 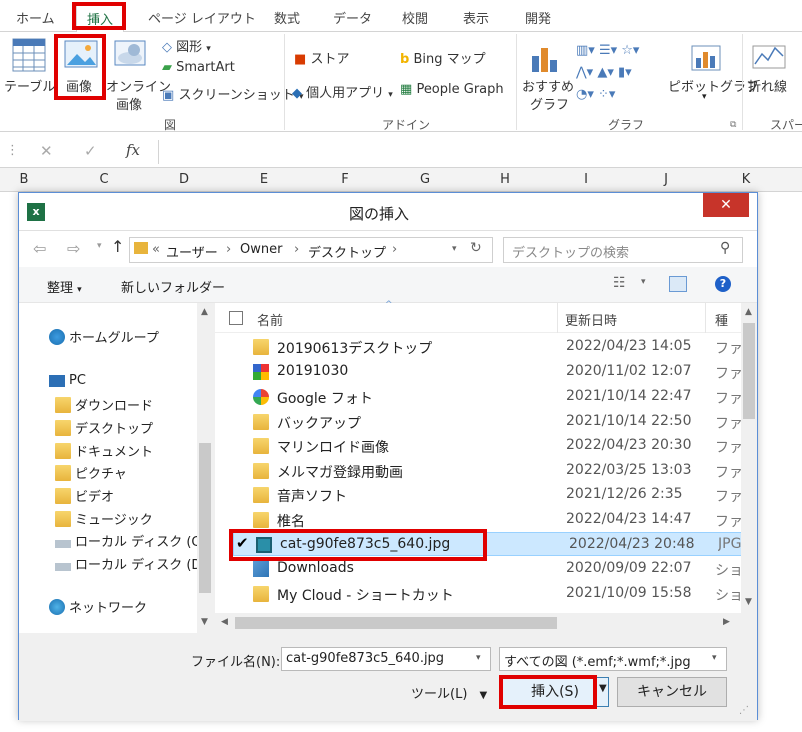 I want to click on nav-item-homegroup: ホームグループ, so click(x=104, y=336).